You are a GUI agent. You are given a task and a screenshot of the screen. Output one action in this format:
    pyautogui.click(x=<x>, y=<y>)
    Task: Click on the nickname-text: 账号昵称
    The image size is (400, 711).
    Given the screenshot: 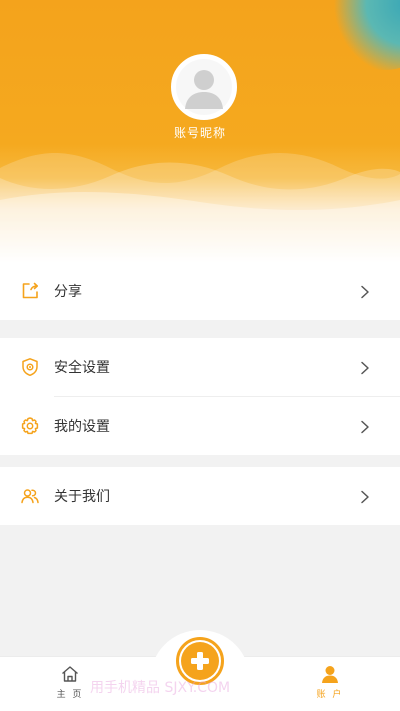 What is the action you would take?
    pyautogui.click(x=200, y=132)
    